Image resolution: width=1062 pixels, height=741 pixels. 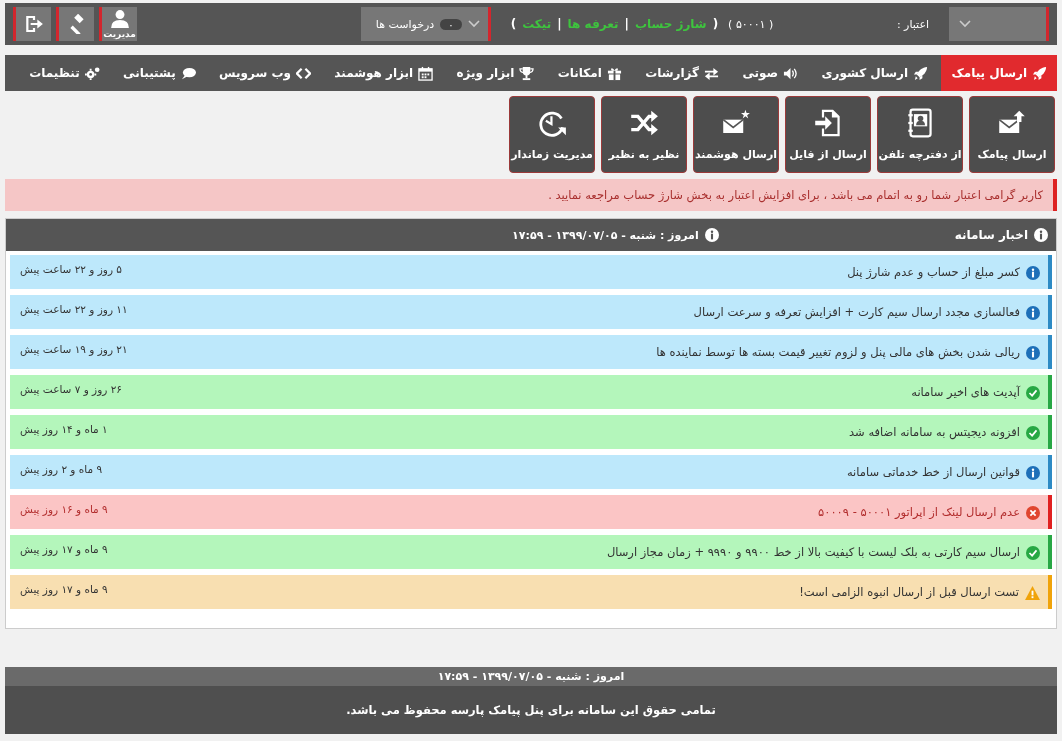 I want to click on news-item: افزونه دیجیتس به سامانه اضافه شد ۱ ماه و ۱۴ روز پیش, so click(x=531, y=432).